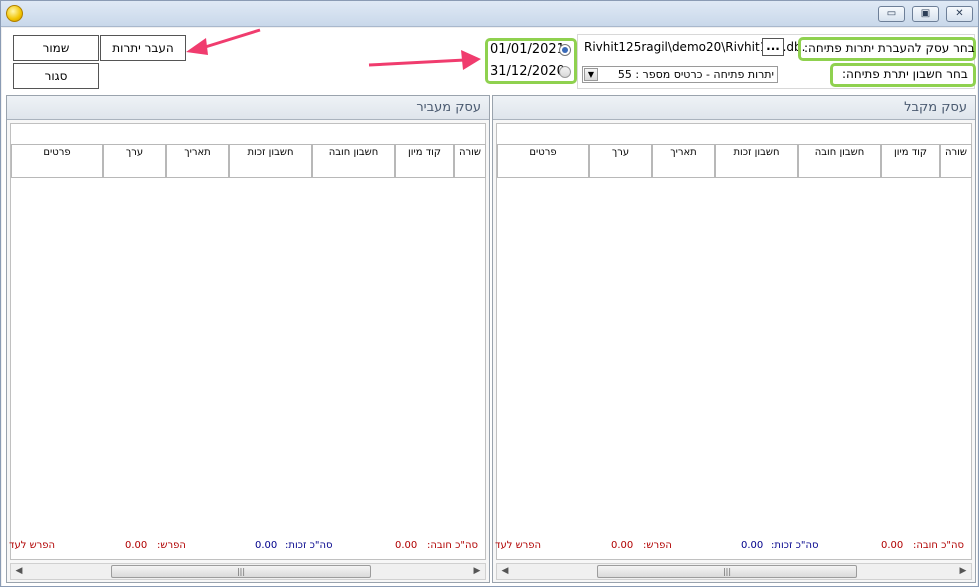 This screenshot has width=979, height=587. Describe the element at coordinates (56, 48) in the screenshot. I see `save-button: שמור` at that location.